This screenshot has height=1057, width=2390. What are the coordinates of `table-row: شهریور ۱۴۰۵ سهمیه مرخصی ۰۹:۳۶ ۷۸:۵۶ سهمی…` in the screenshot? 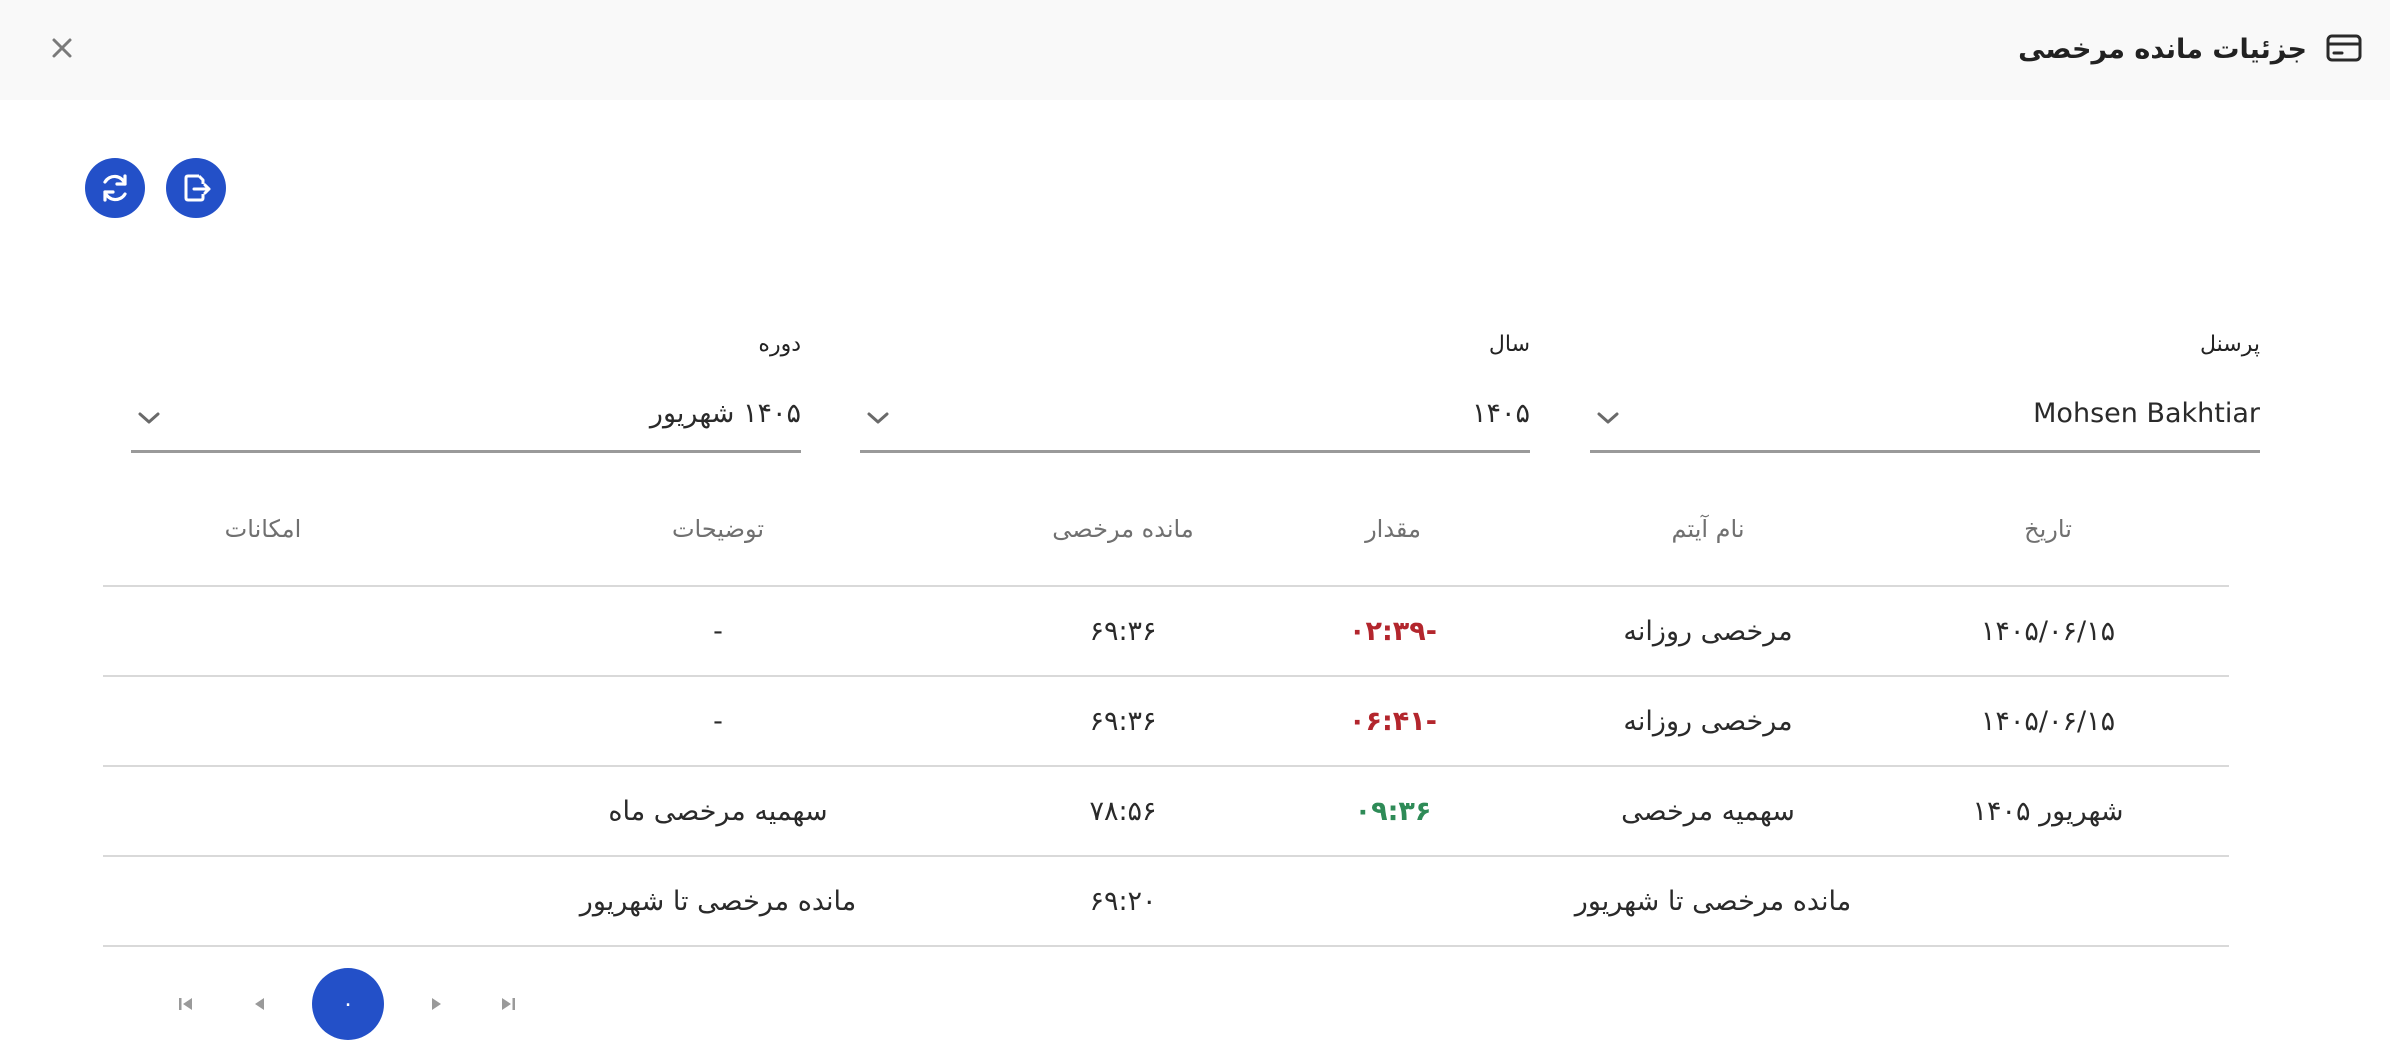 It's located at (1166, 812).